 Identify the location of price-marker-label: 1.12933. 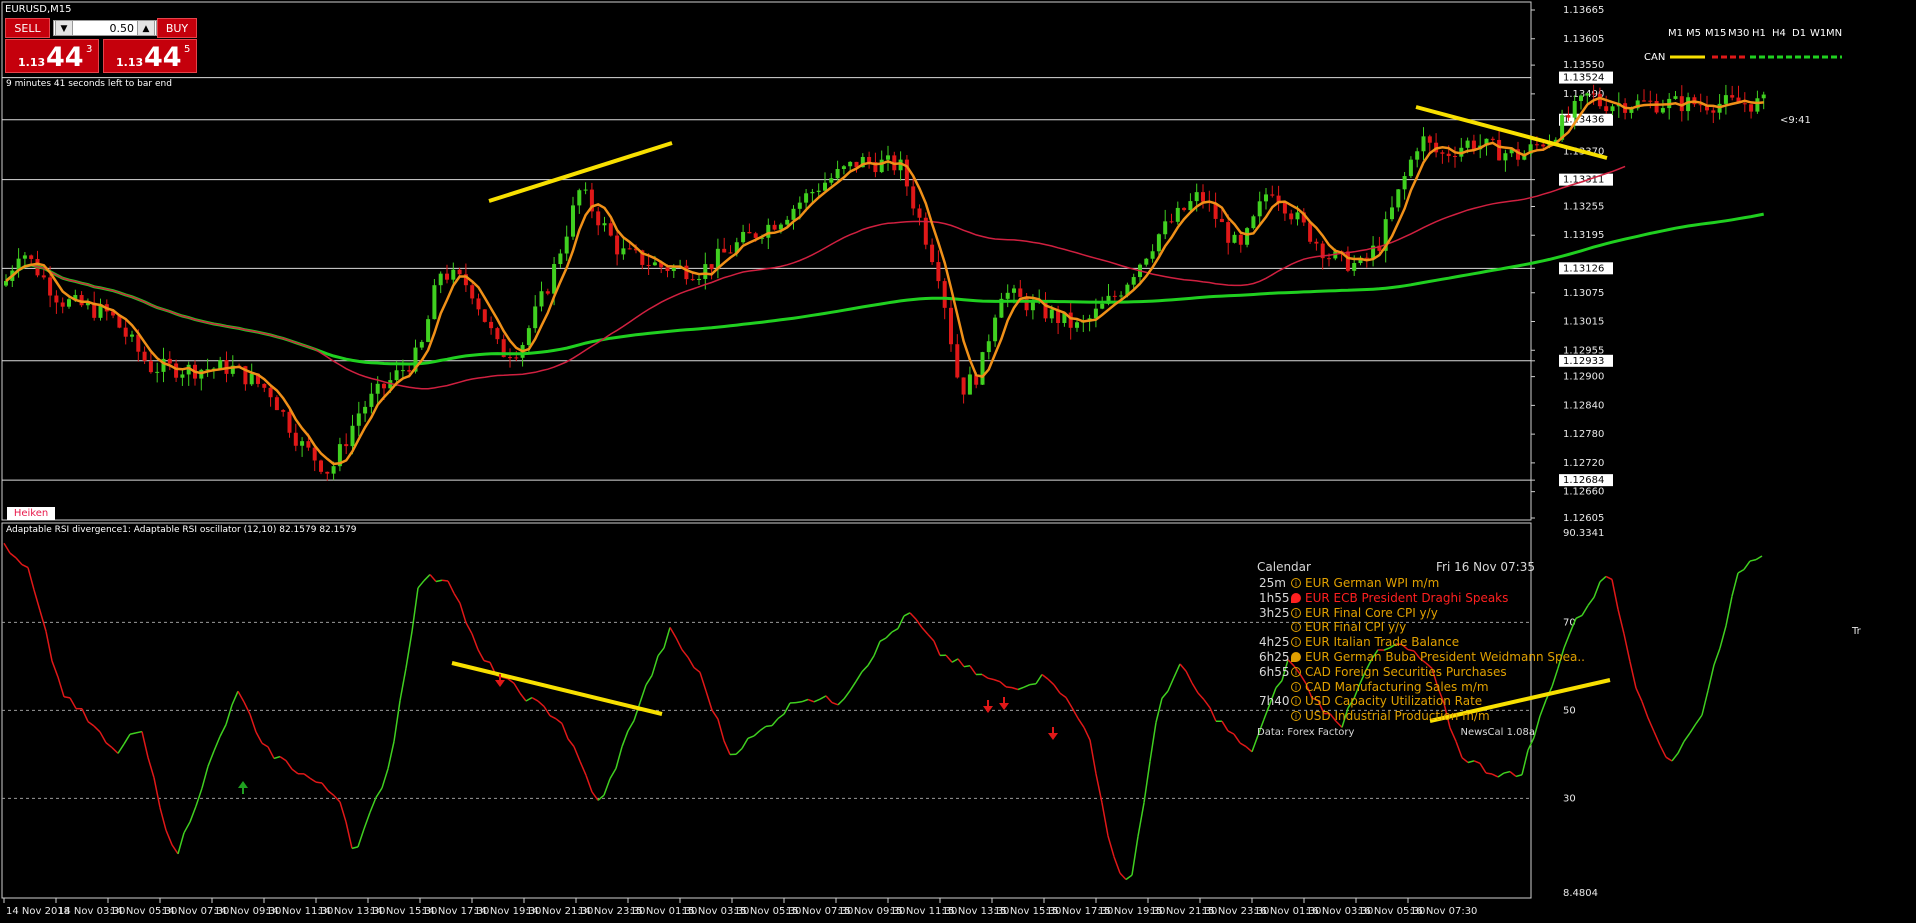
(1583, 361).